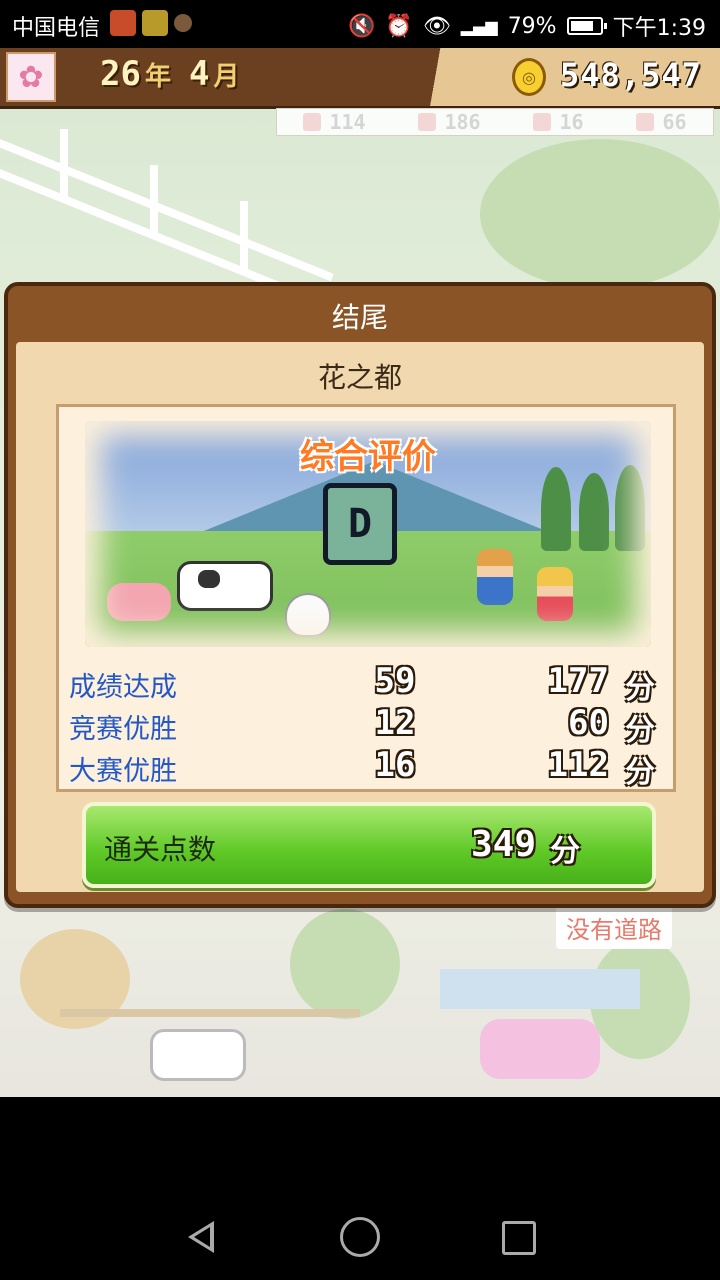 This screenshot has width=720, height=1280. What do you see at coordinates (588, 723) in the screenshot?
I see `row-points: 60` at bounding box center [588, 723].